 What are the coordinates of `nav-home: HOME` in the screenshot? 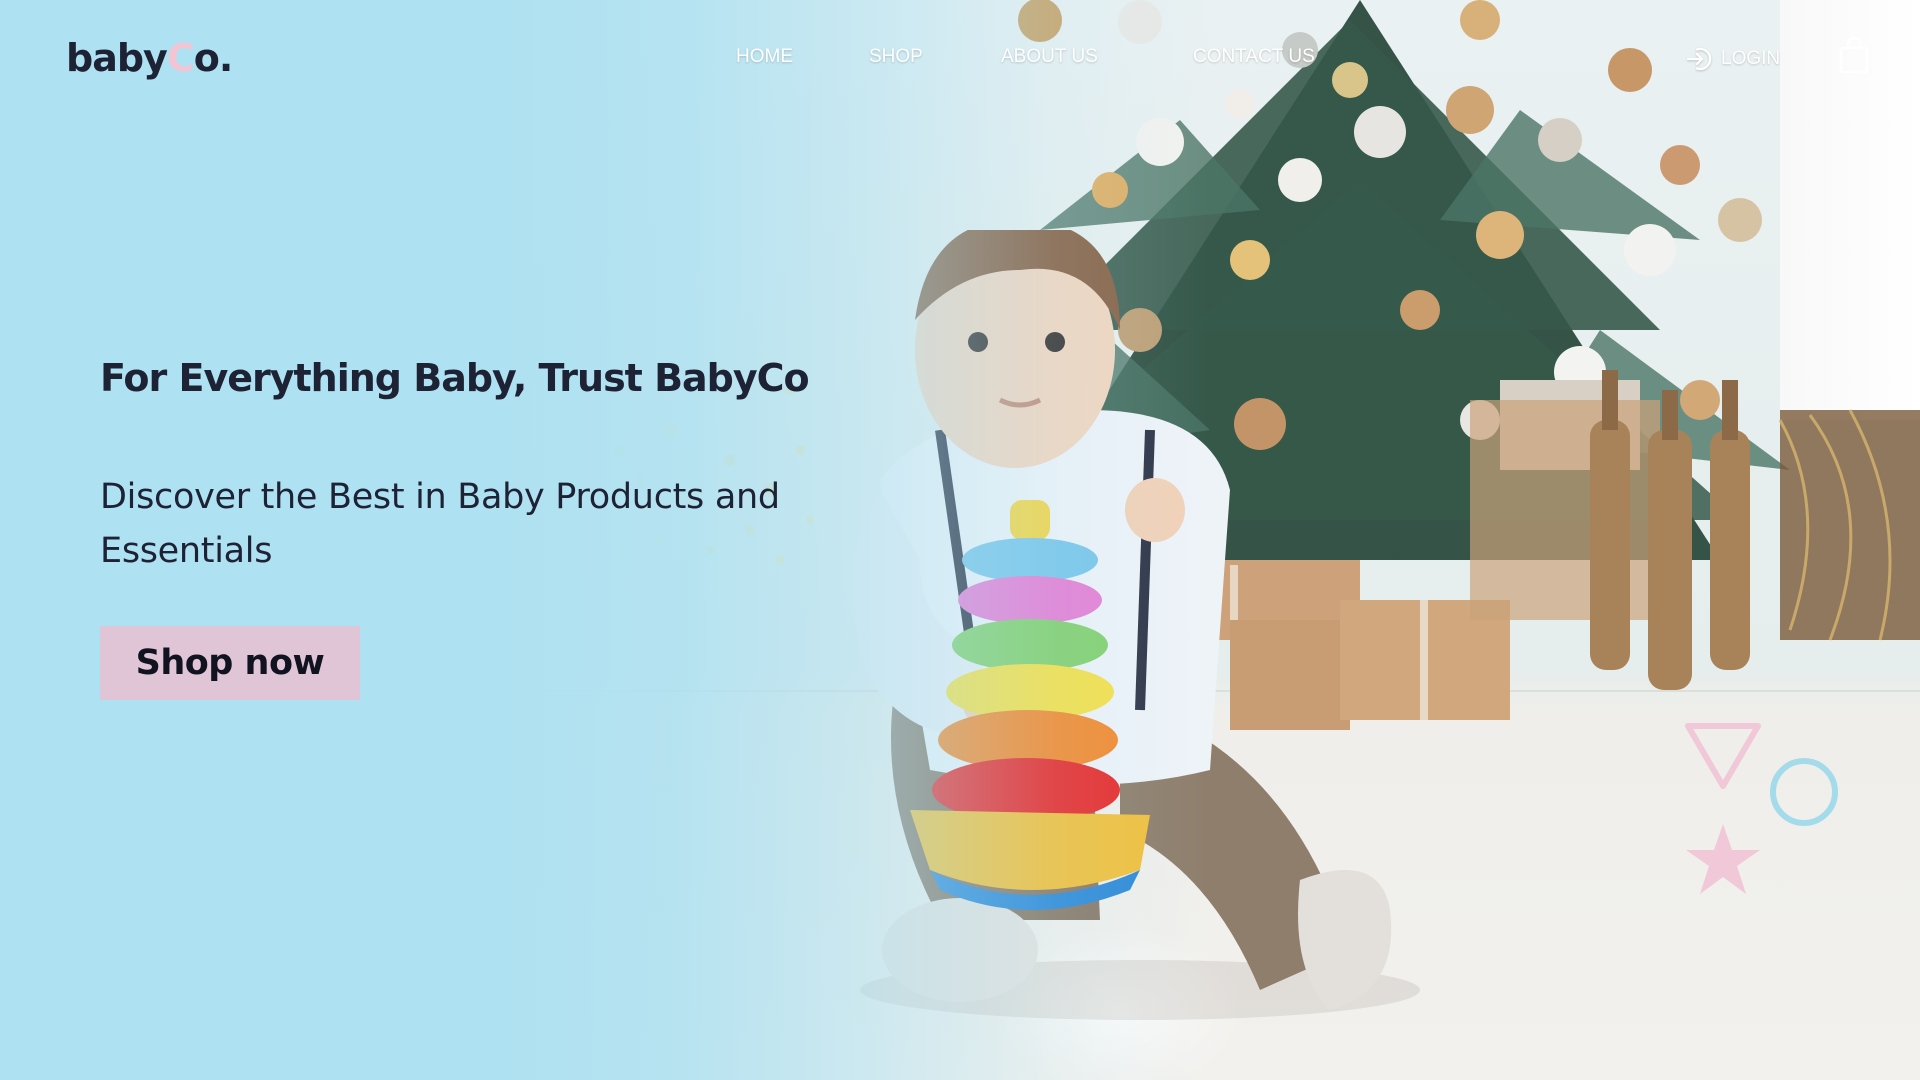 It's located at (764, 57).